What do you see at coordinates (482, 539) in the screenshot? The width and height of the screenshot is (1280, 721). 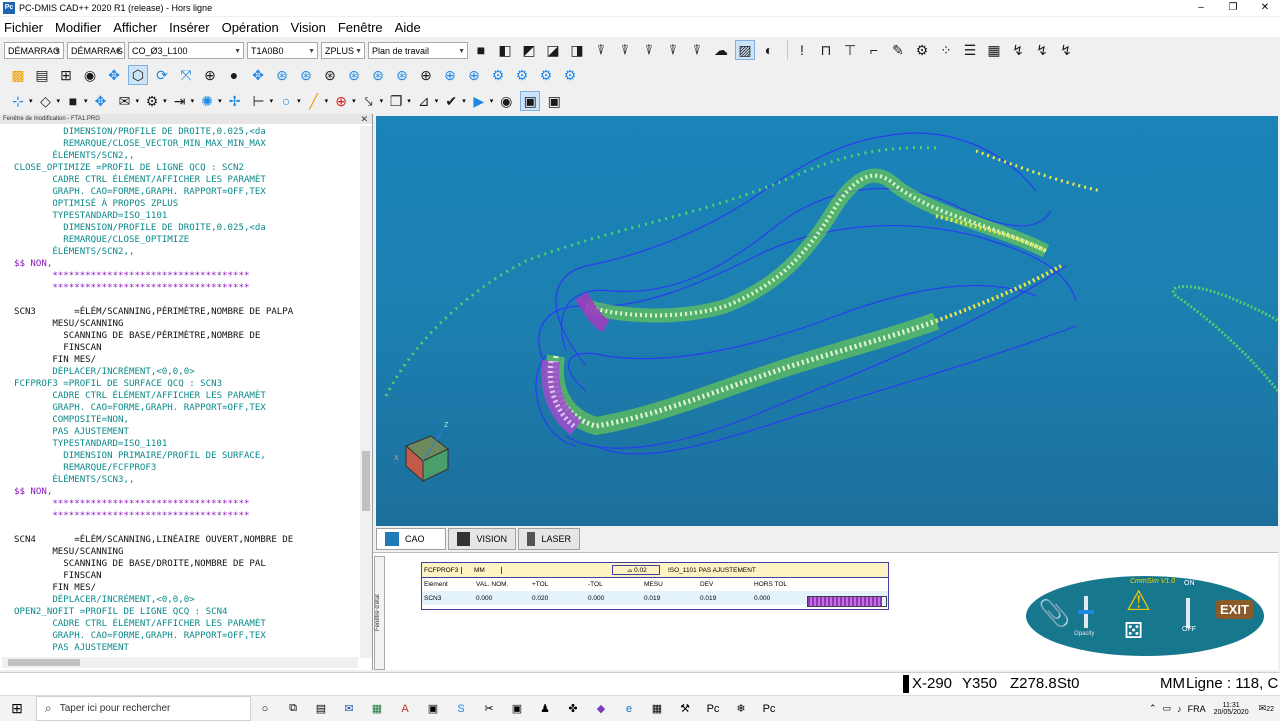 I see `tab-vision: VISION` at bounding box center [482, 539].